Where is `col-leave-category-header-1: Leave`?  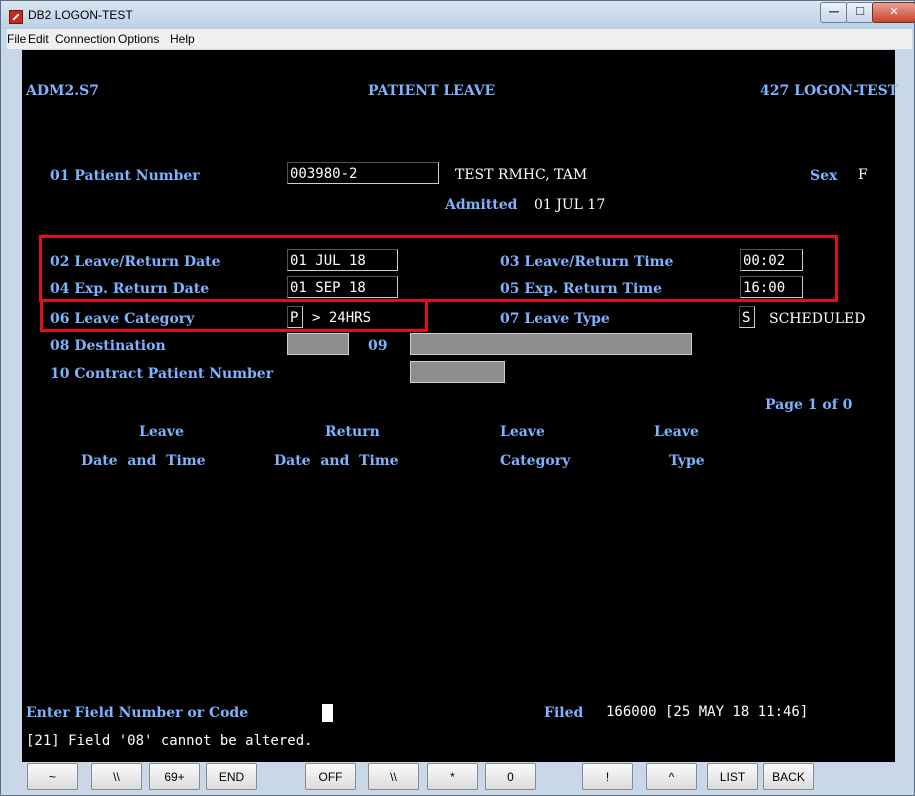 col-leave-category-header-1: Leave is located at coordinates (522, 432).